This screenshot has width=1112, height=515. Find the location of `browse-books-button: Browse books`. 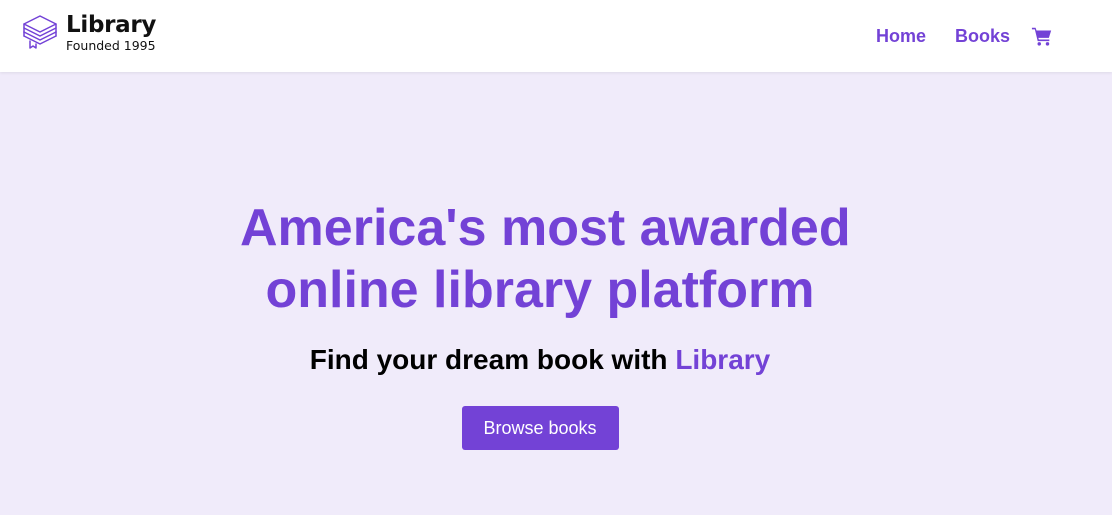

browse-books-button: Browse books is located at coordinates (540, 428).